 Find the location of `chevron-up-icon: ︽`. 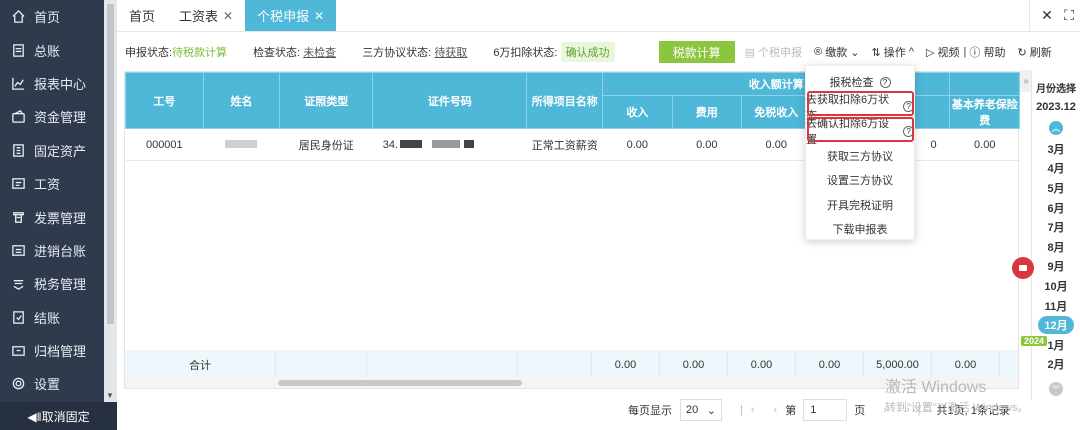

chevron-up-icon: ︽ is located at coordinates (1056, 128).